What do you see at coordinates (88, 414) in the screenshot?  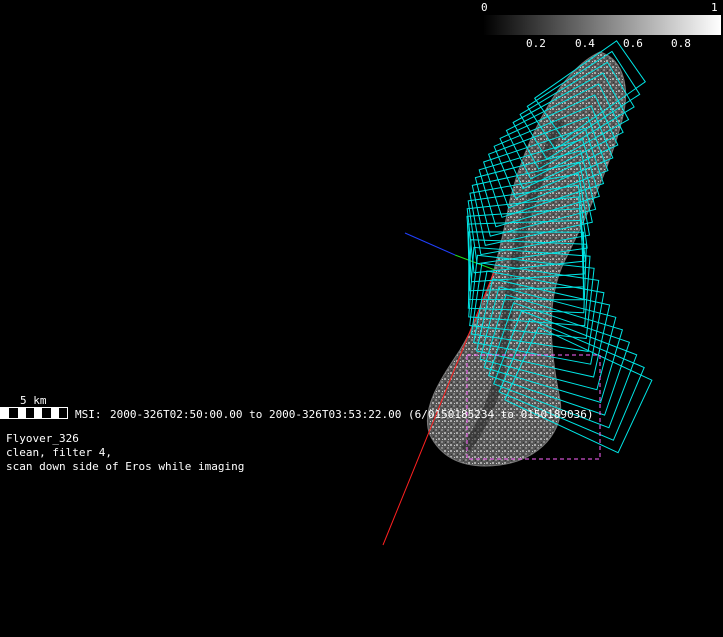 I see `msi-label: MSI:` at bounding box center [88, 414].